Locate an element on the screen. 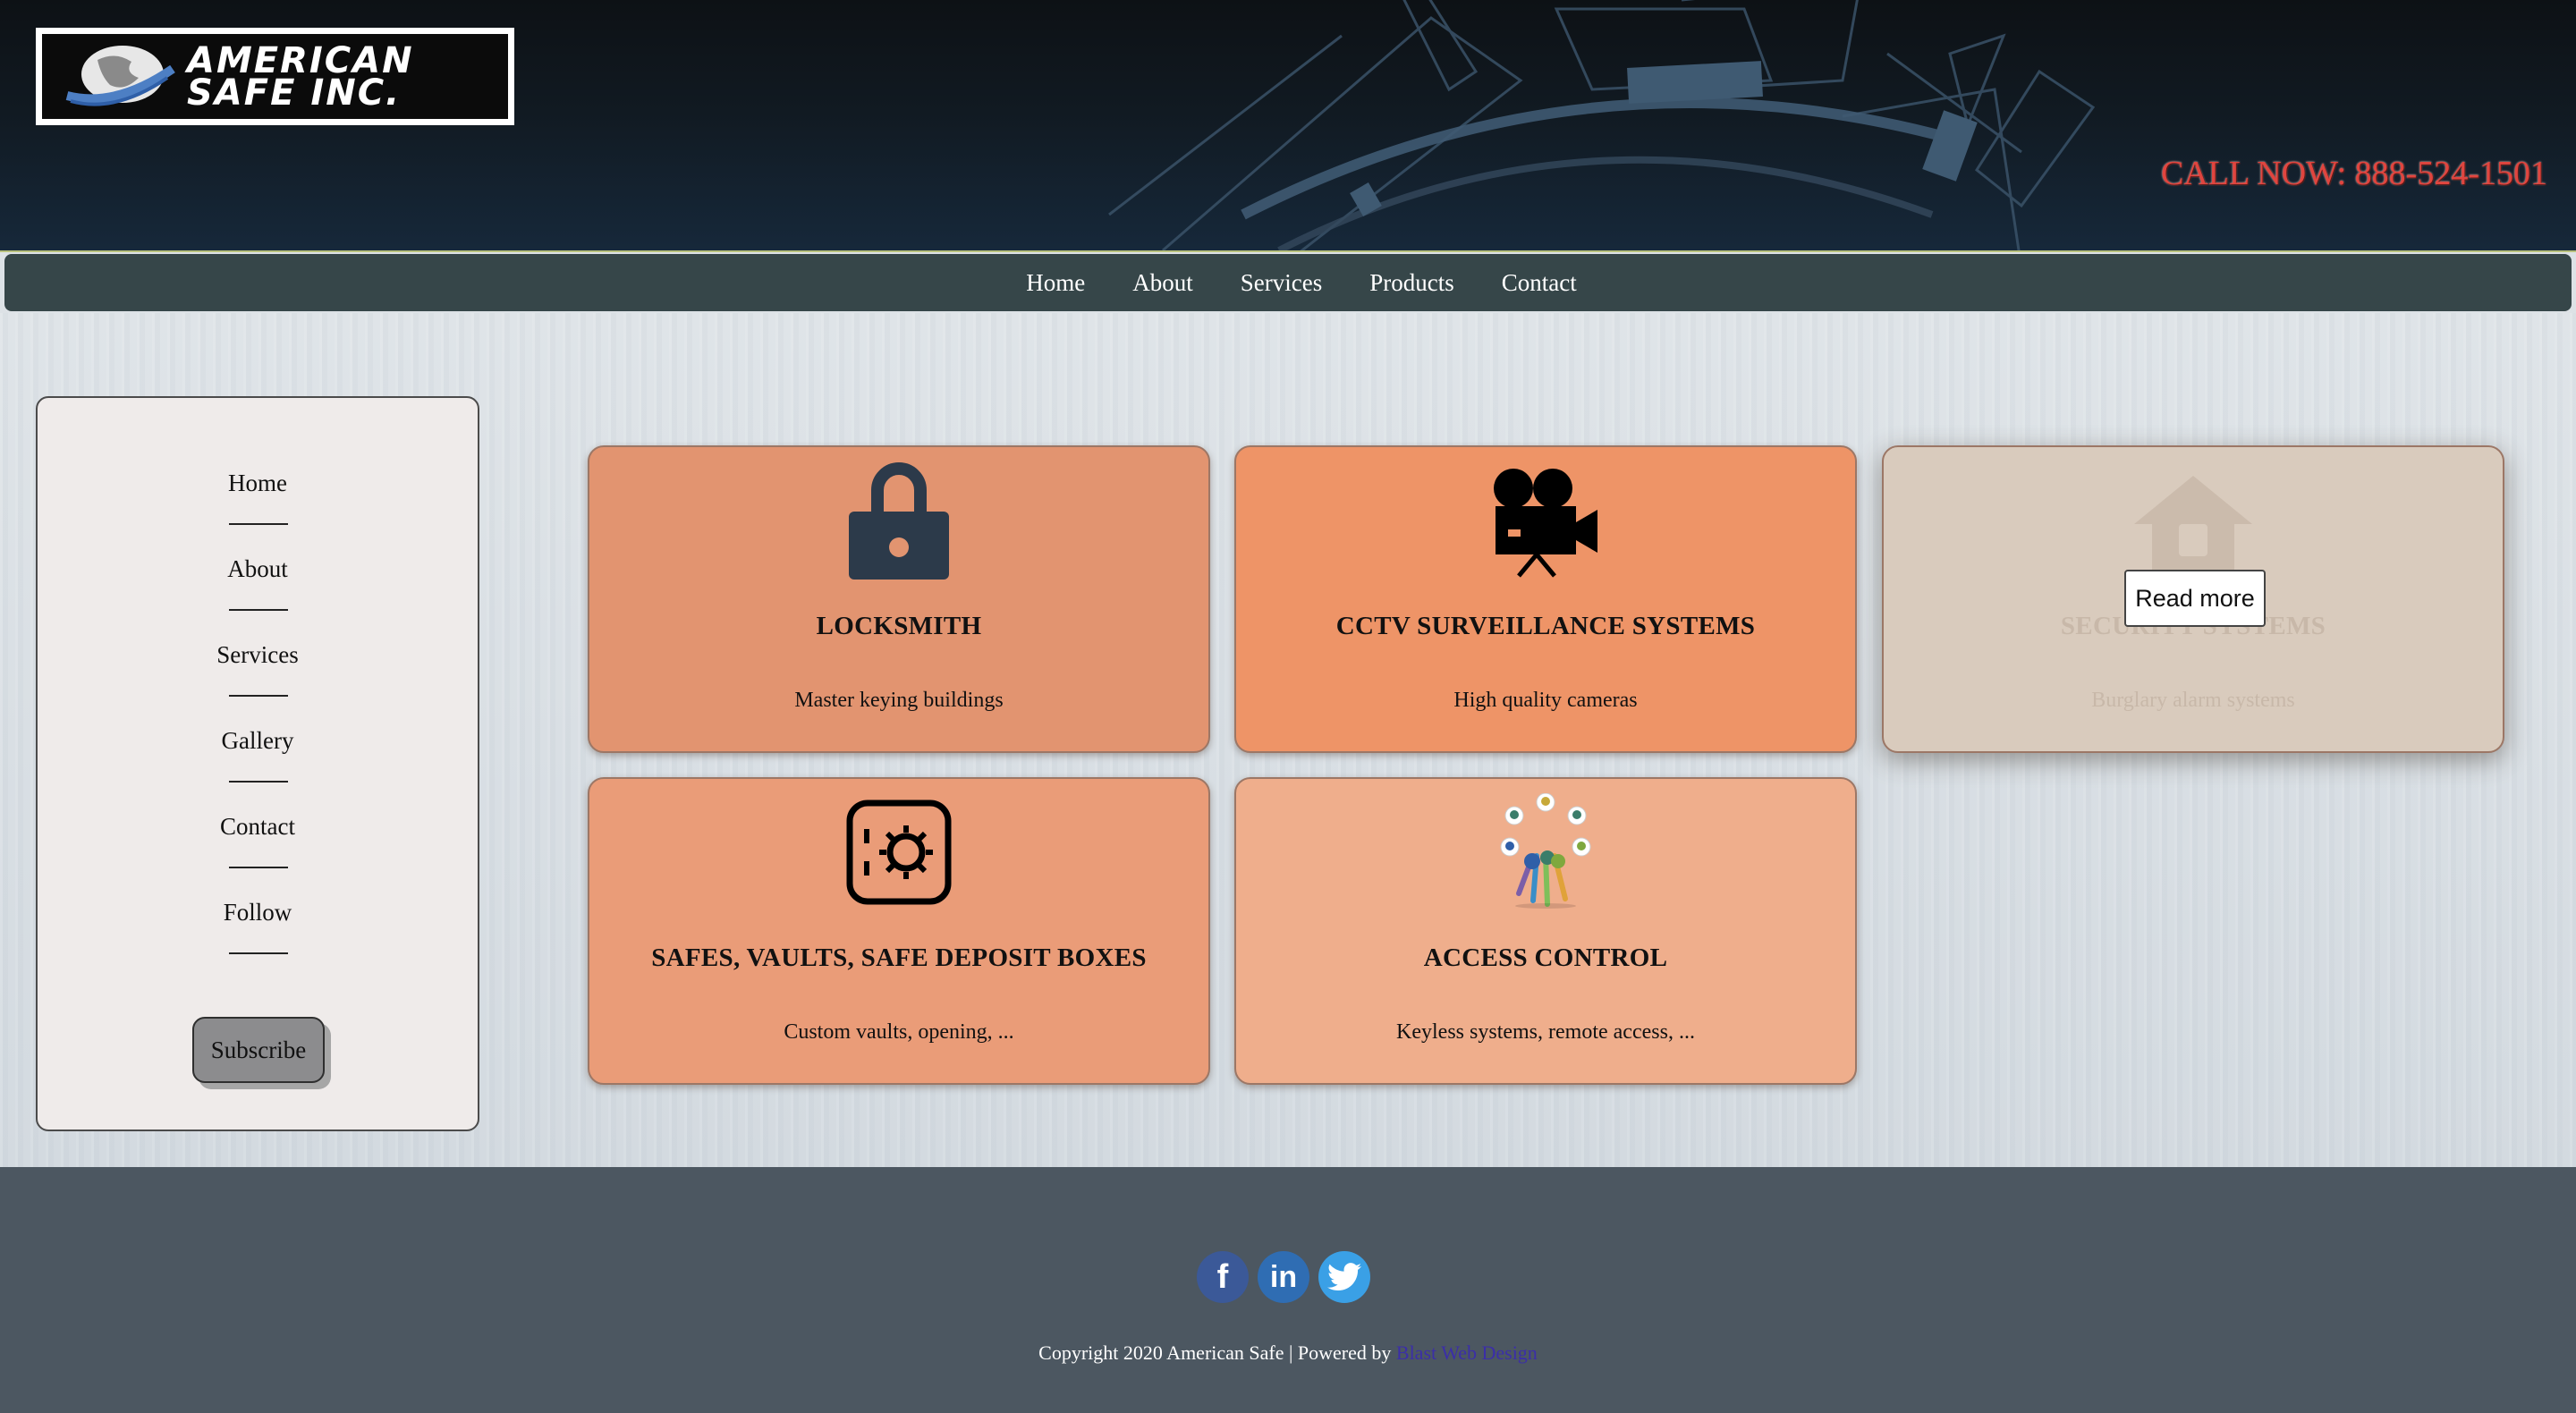  globe-icon is located at coordinates (120, 75).